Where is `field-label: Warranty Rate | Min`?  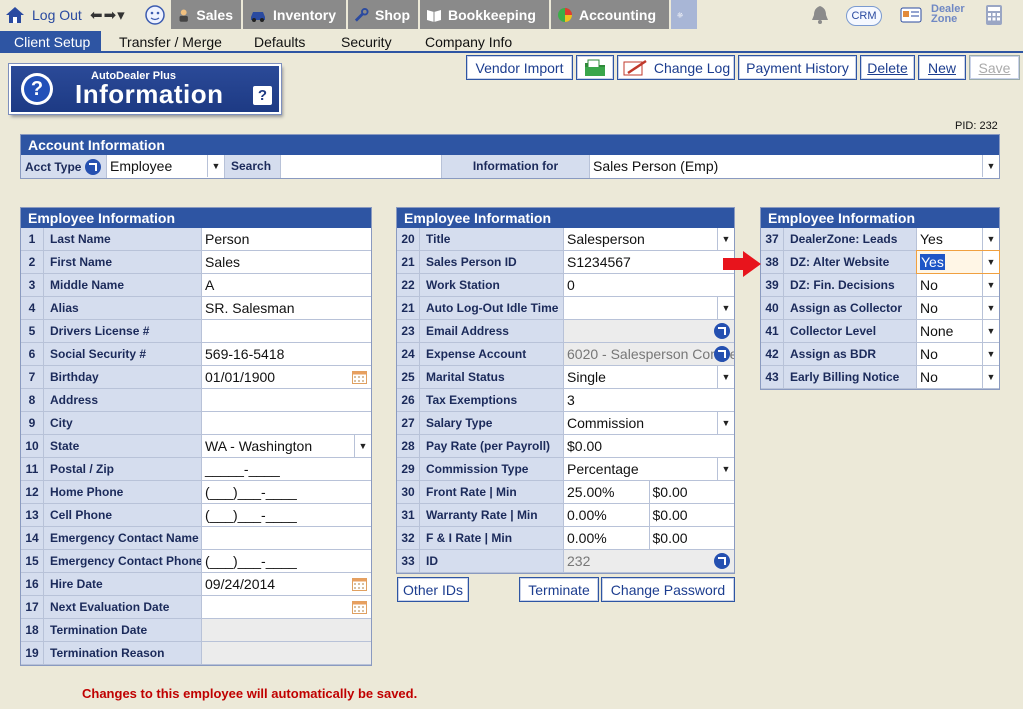 field-label: Warranty Rate | Min is located at coordinates (492, 515).